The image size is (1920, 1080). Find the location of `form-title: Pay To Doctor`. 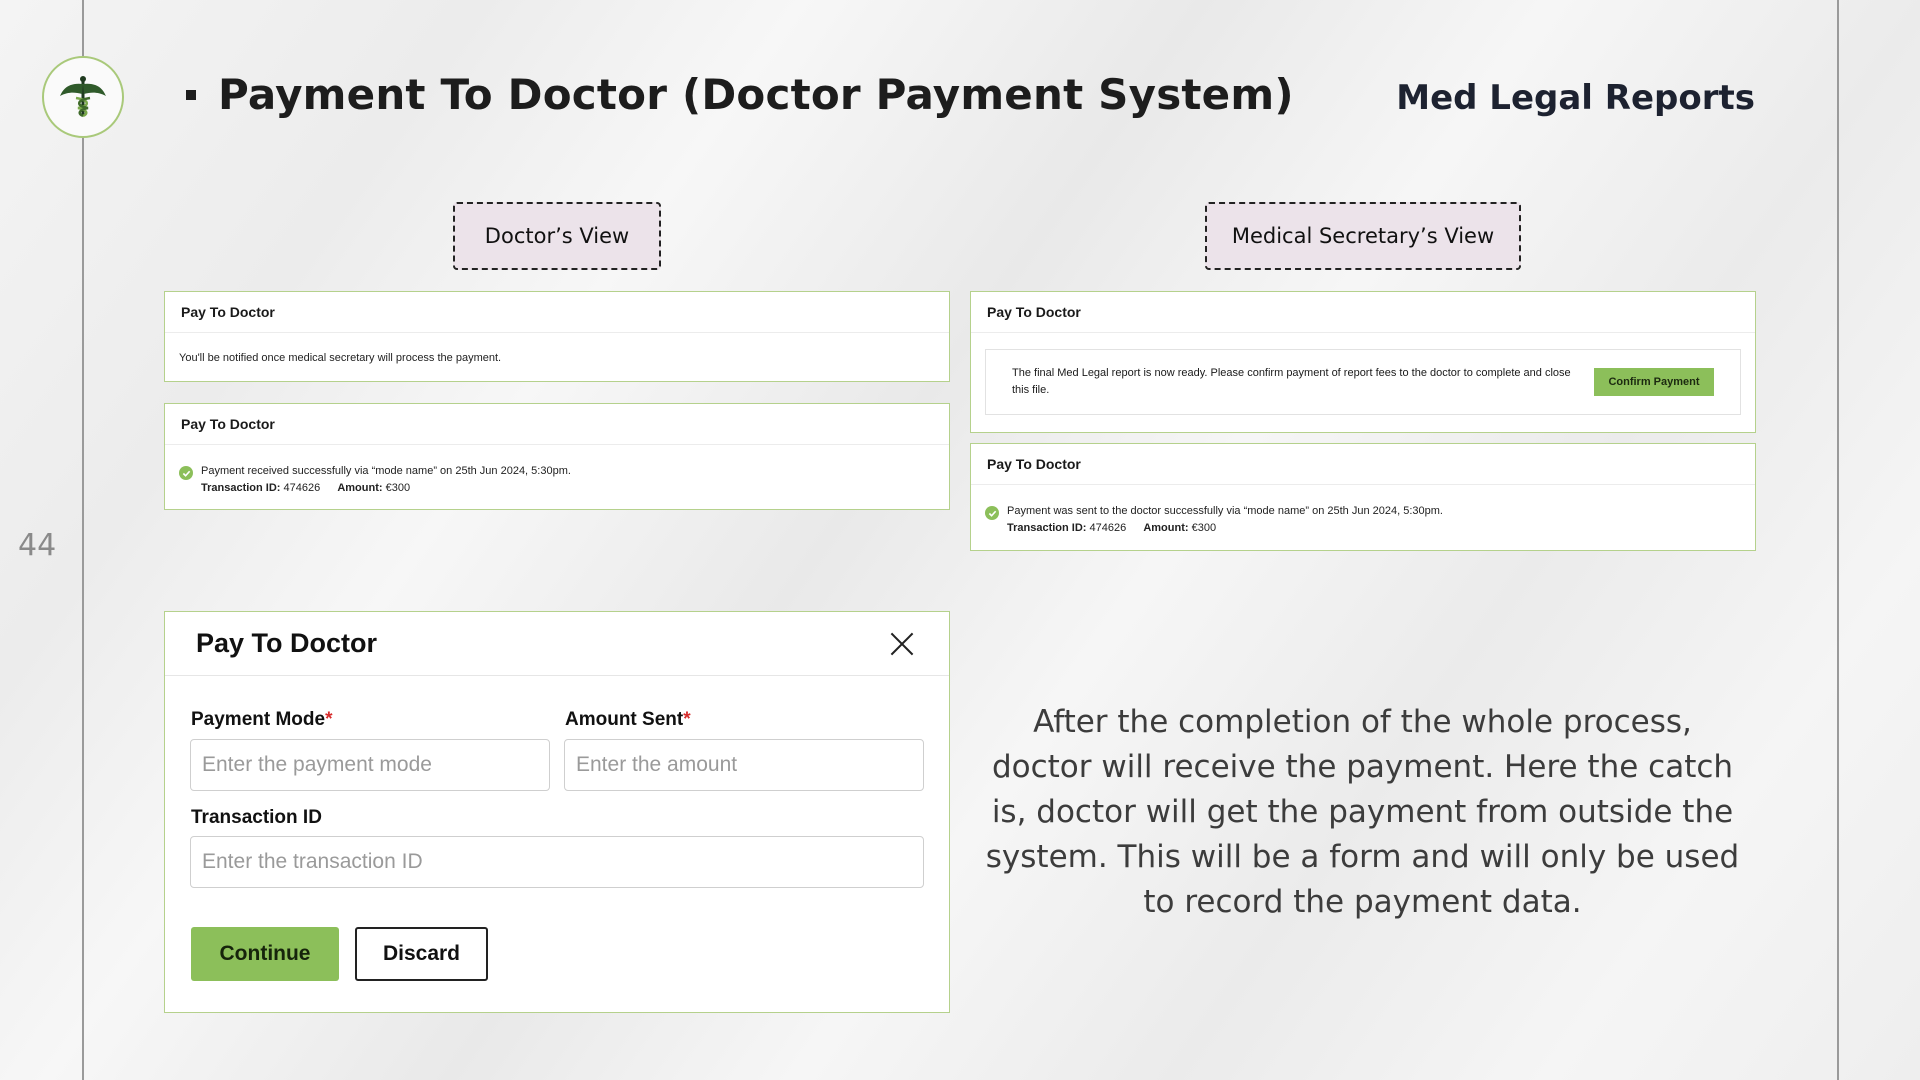

form-title: Pay To Doctor is located at coordinates (287, 643).